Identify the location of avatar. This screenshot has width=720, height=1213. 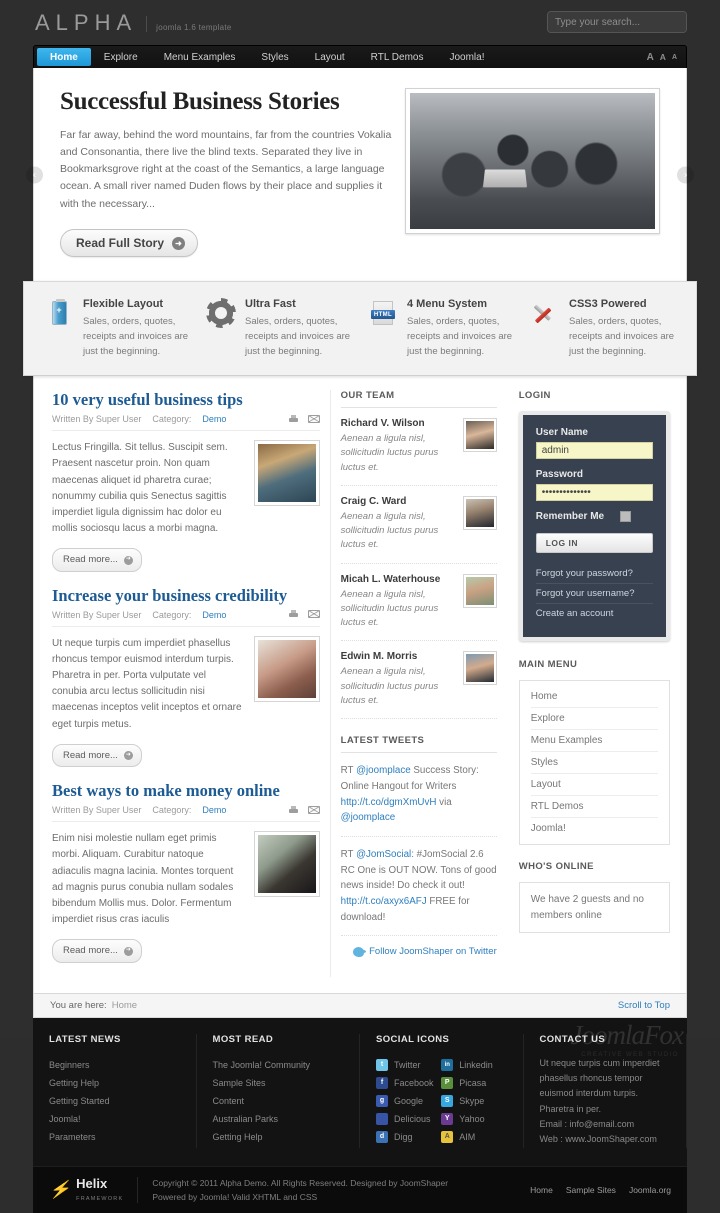
(480, 513).